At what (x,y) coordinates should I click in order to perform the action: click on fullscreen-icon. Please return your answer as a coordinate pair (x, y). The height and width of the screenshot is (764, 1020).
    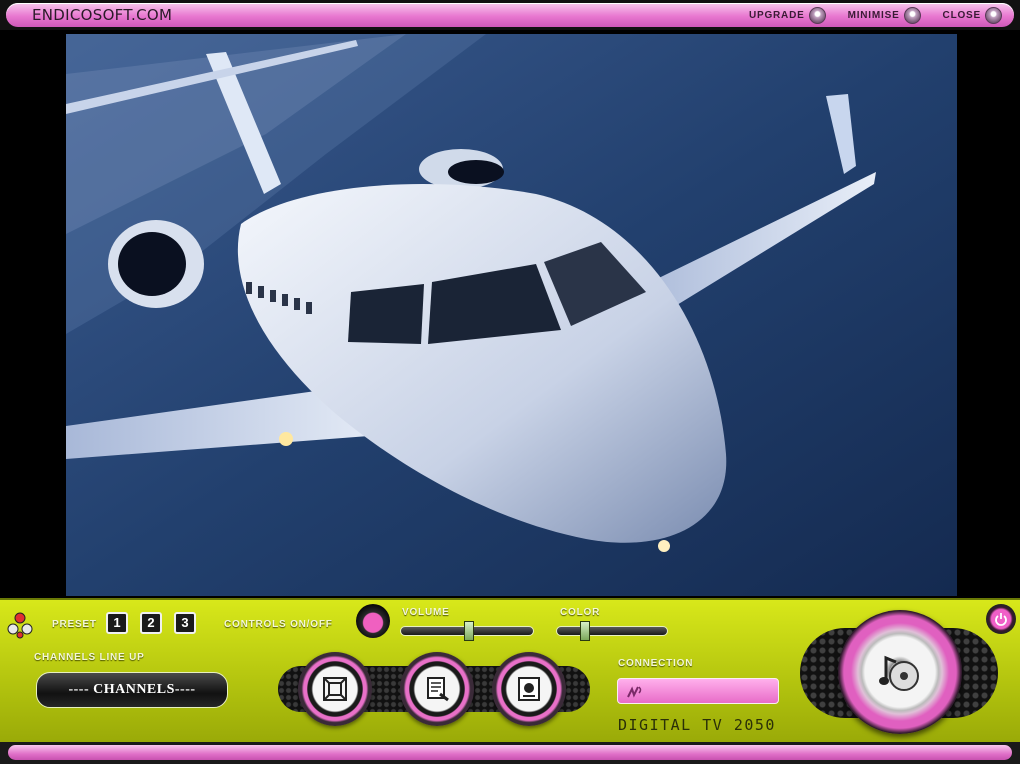
    Looking at the image, I should click on (335, 689).